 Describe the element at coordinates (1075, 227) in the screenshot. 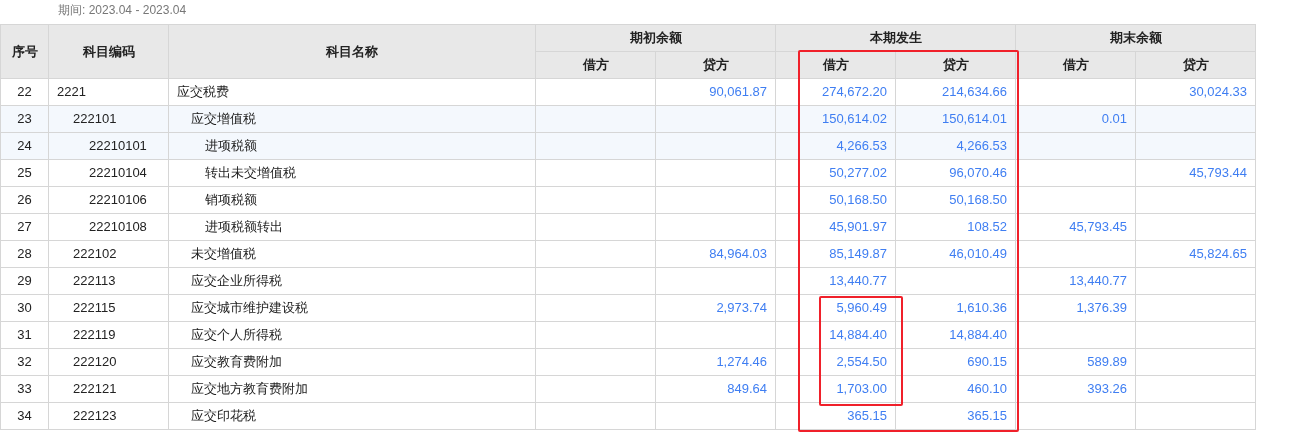

I see `table-cell: 45,793.45` at that location.